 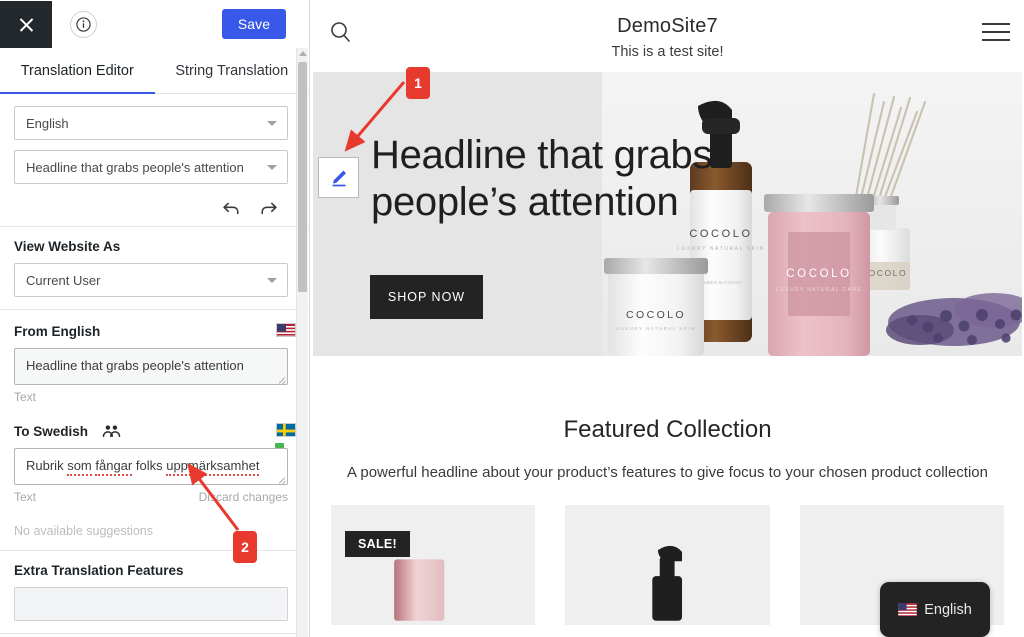 I want to click on tab-string-translation: String Translation, so click(x=232, y=71).